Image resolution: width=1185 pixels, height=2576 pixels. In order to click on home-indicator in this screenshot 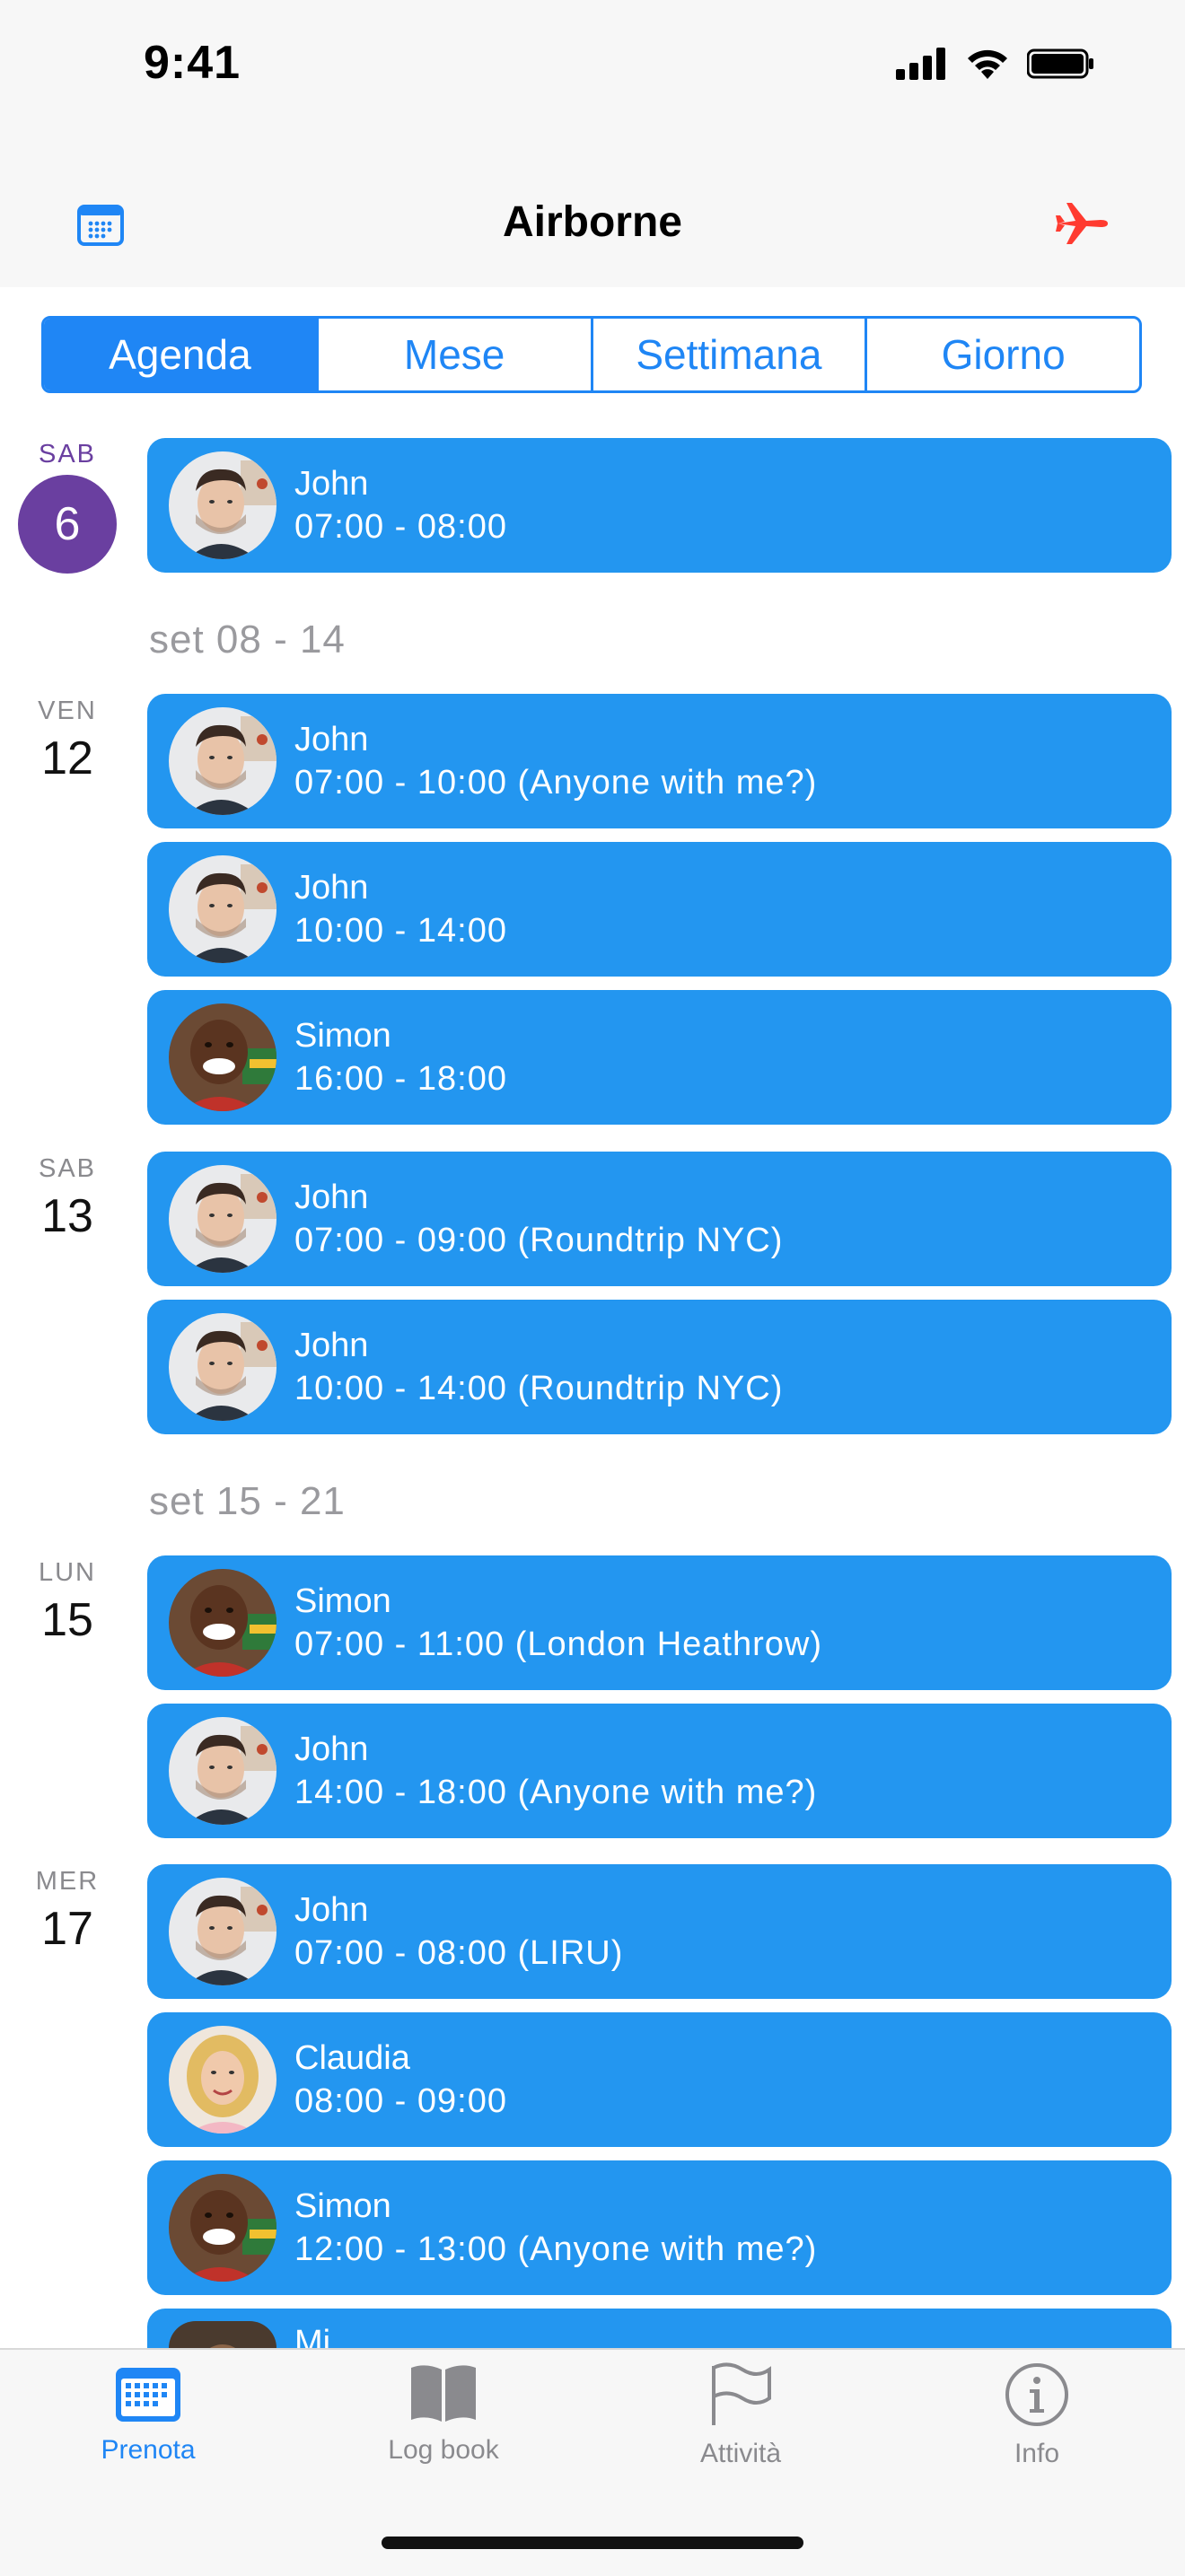, I will do `click(592, 2543)`.